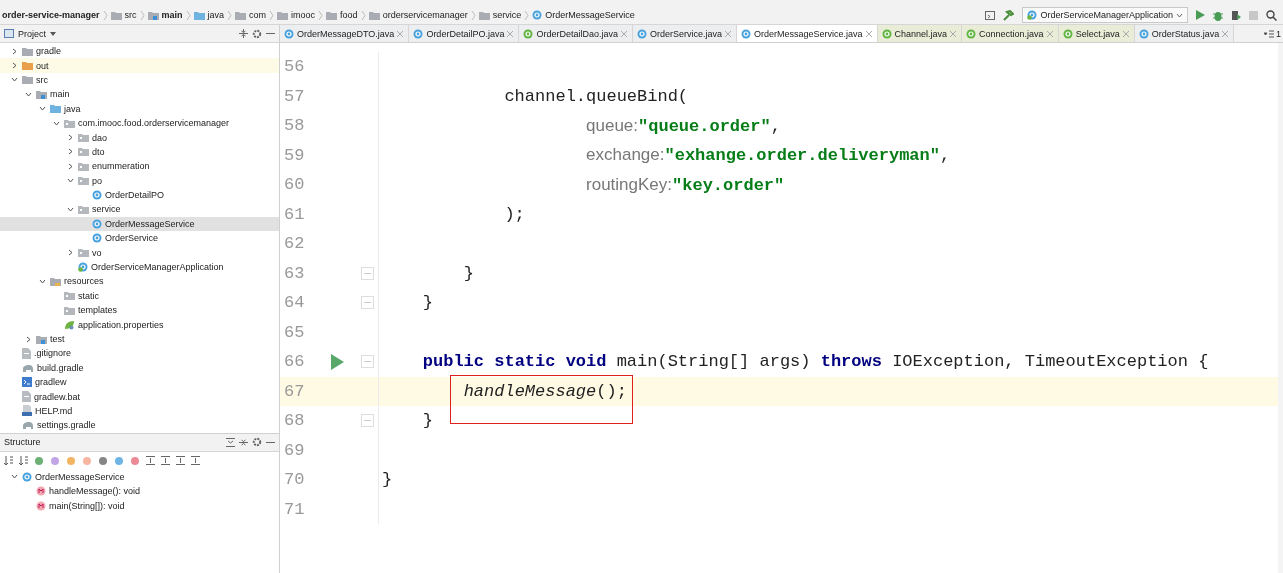 The width and height of the screenshot is (1283, 573). Describe the element at coordinates (165, 15) in the screenshot. I see `breadcrumb: main` at that location.